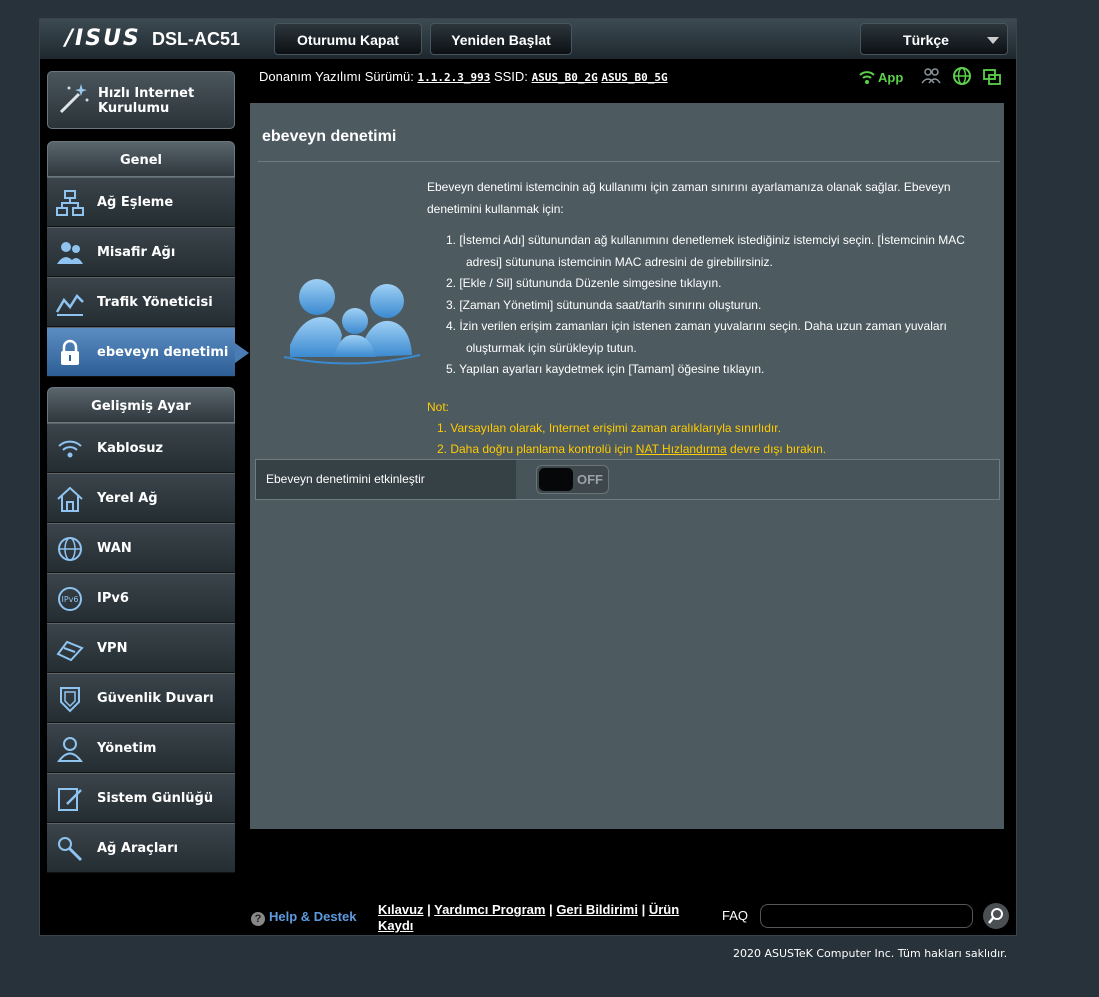 The height and width of the screenshot is (997, 1099). What do you see at coordinates (313, 916) in the screenshot?
I see `help-support-label: Help & Destek` at bounding box center [313, 916].